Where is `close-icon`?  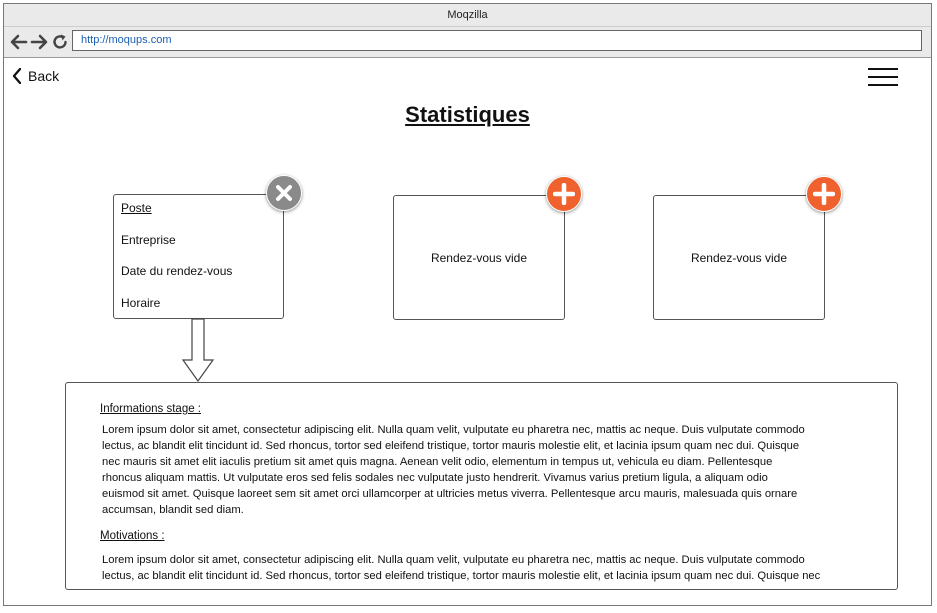 close-icon is located at coordinates (284, 193).